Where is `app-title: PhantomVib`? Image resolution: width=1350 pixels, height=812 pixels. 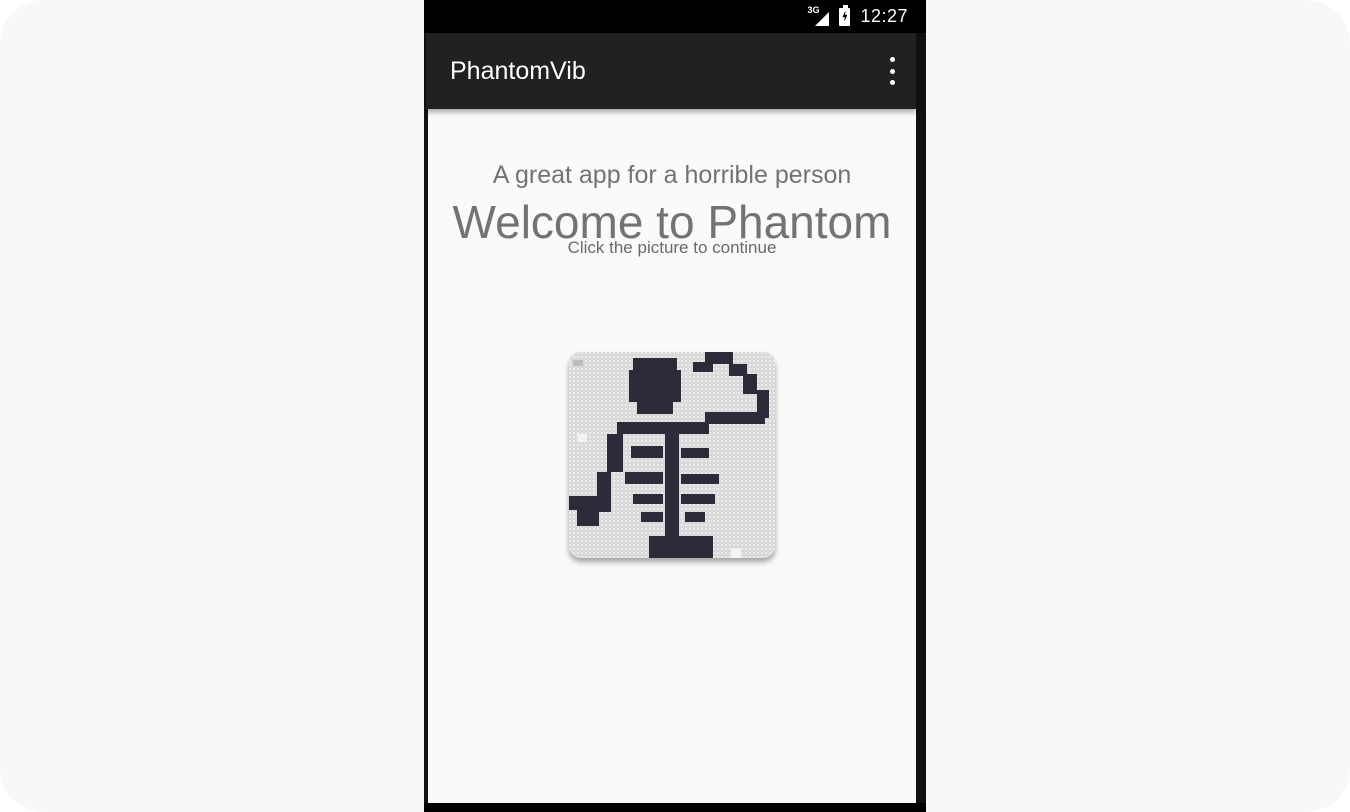 app-title: PhantomVib is located at coordinates (518, 71).